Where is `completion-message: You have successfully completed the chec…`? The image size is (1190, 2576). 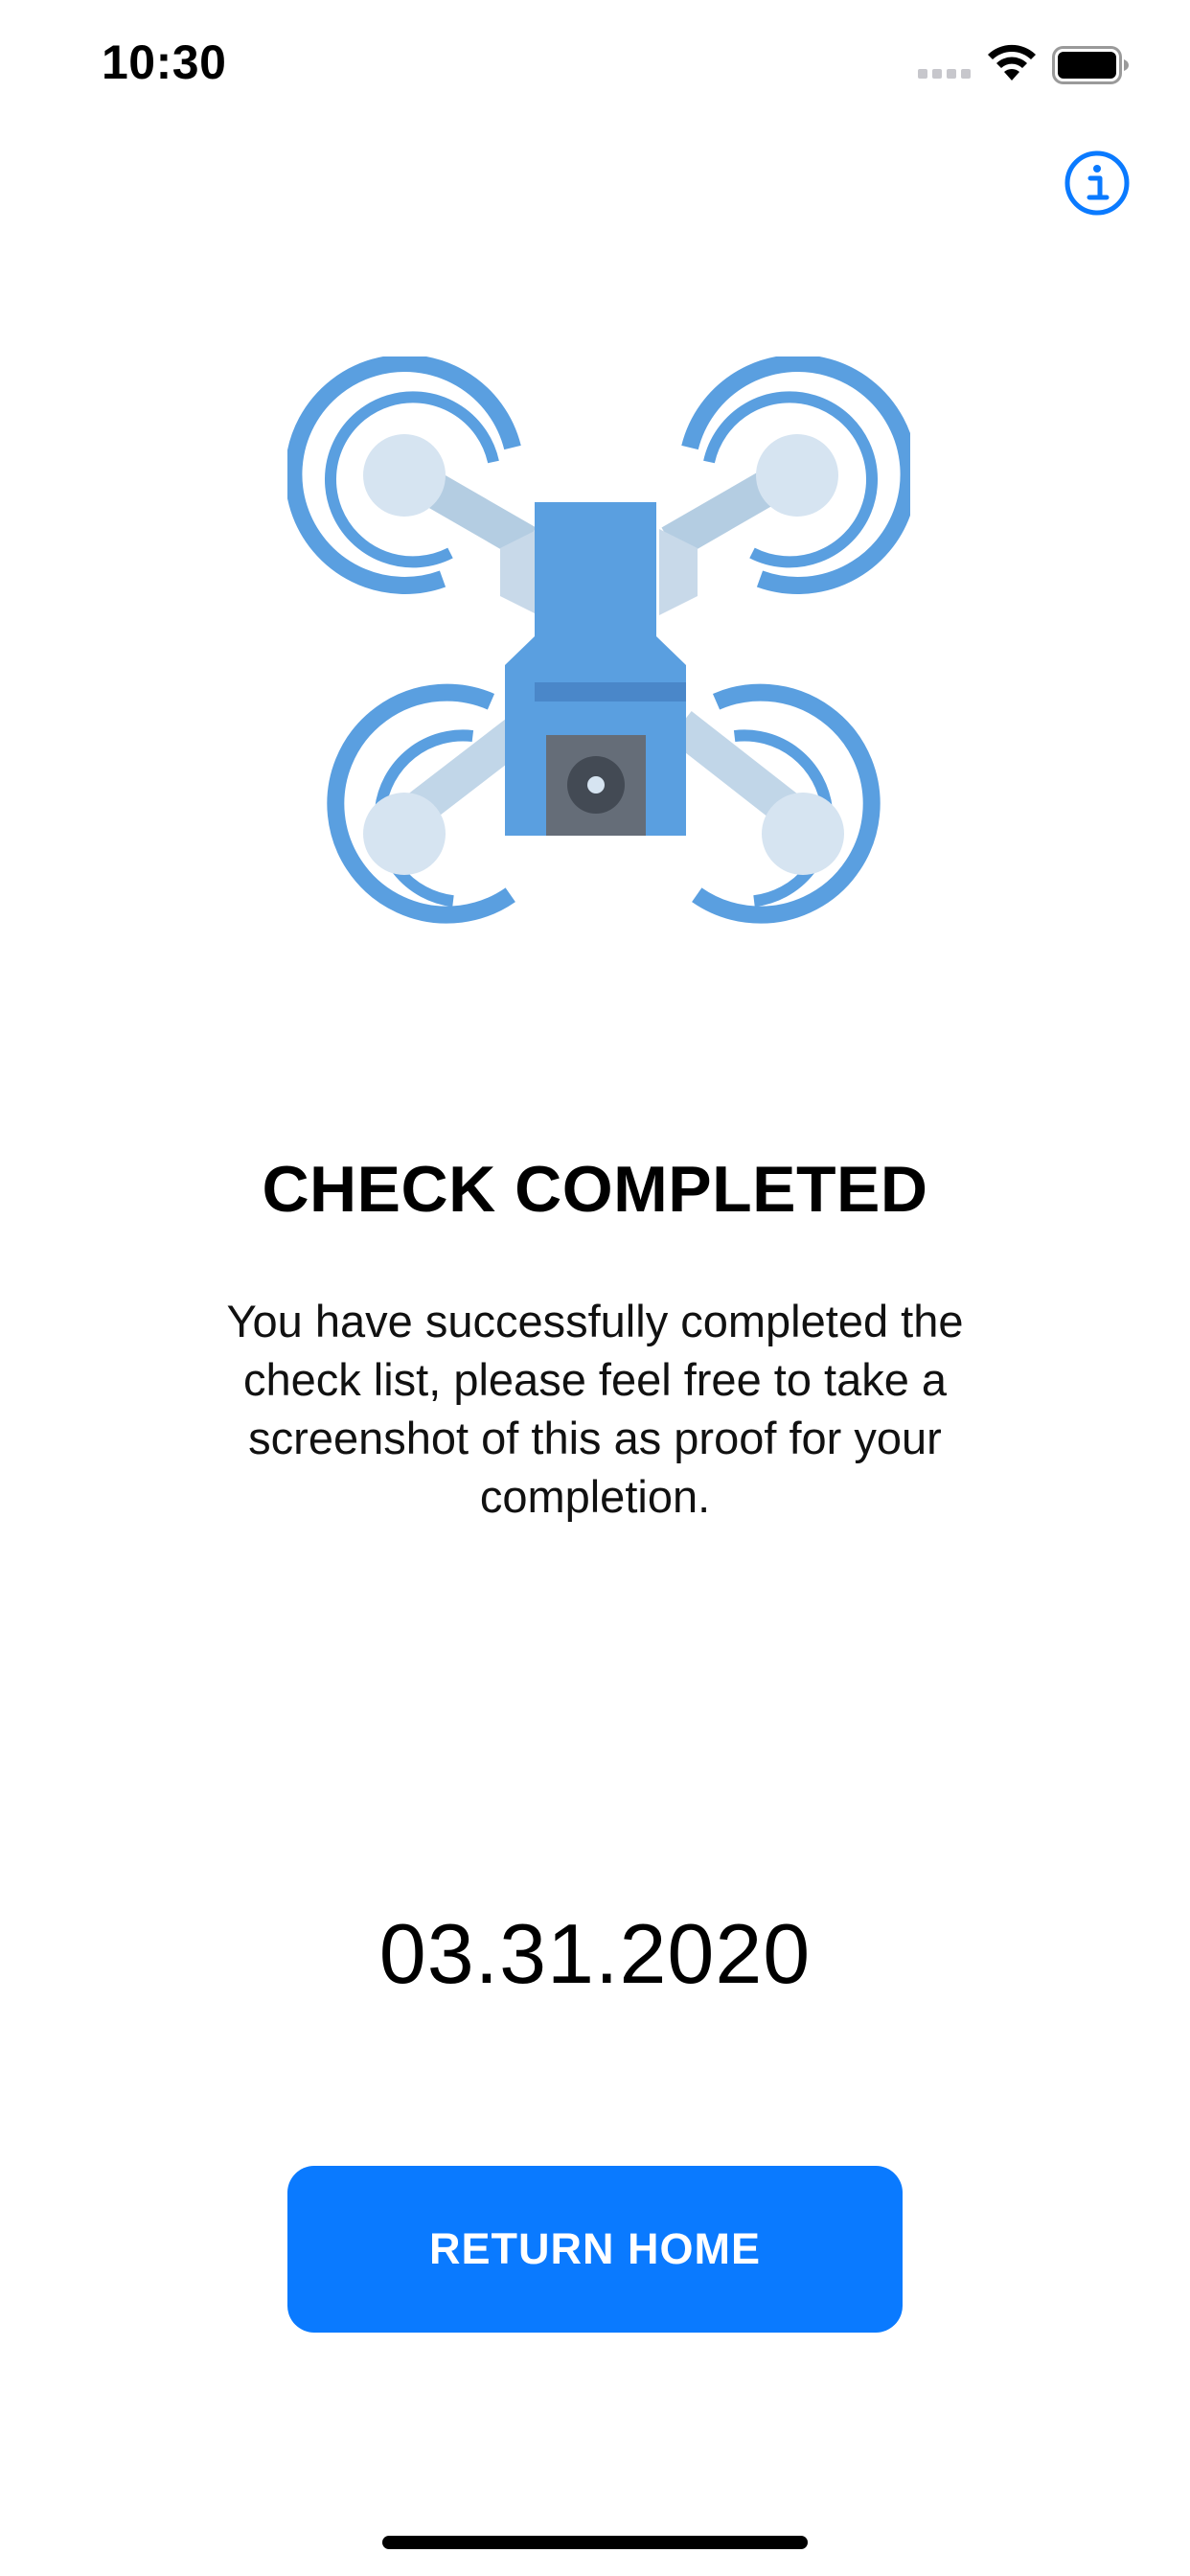
completion-message: You have successfully completed the chec… is located at coordinates (595, 1409).